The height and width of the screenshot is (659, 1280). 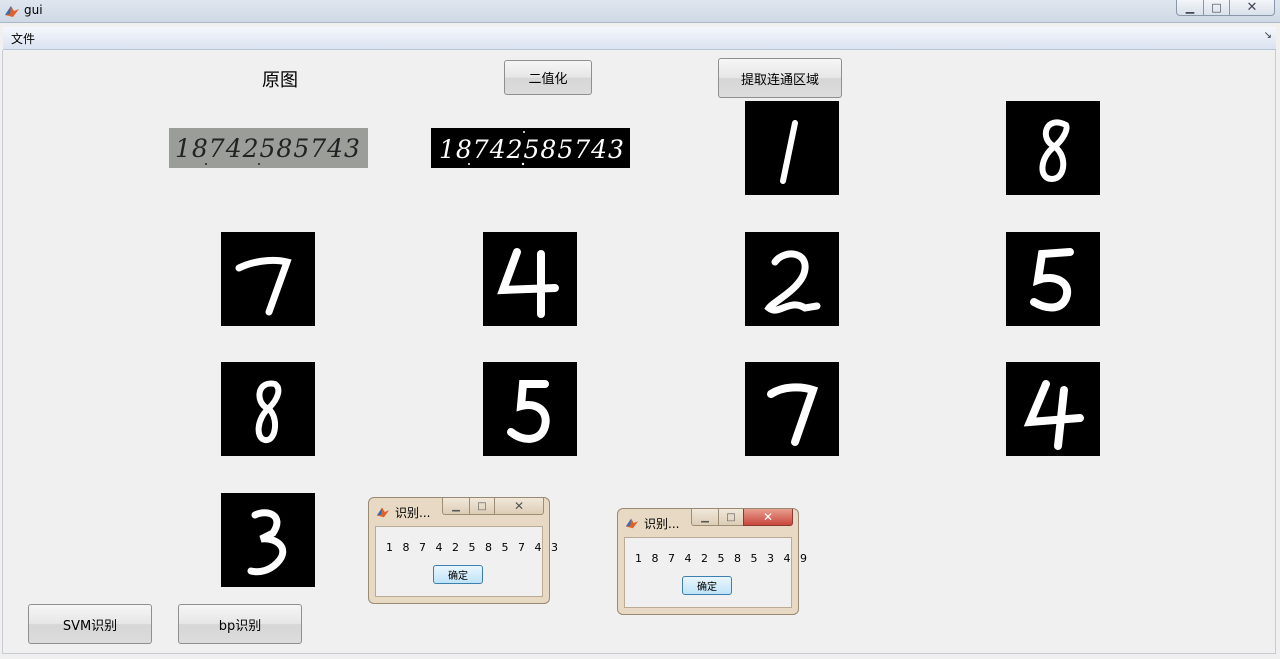 I want to click on bp-recognize-button: bp识别, so click(x=240, y=624).